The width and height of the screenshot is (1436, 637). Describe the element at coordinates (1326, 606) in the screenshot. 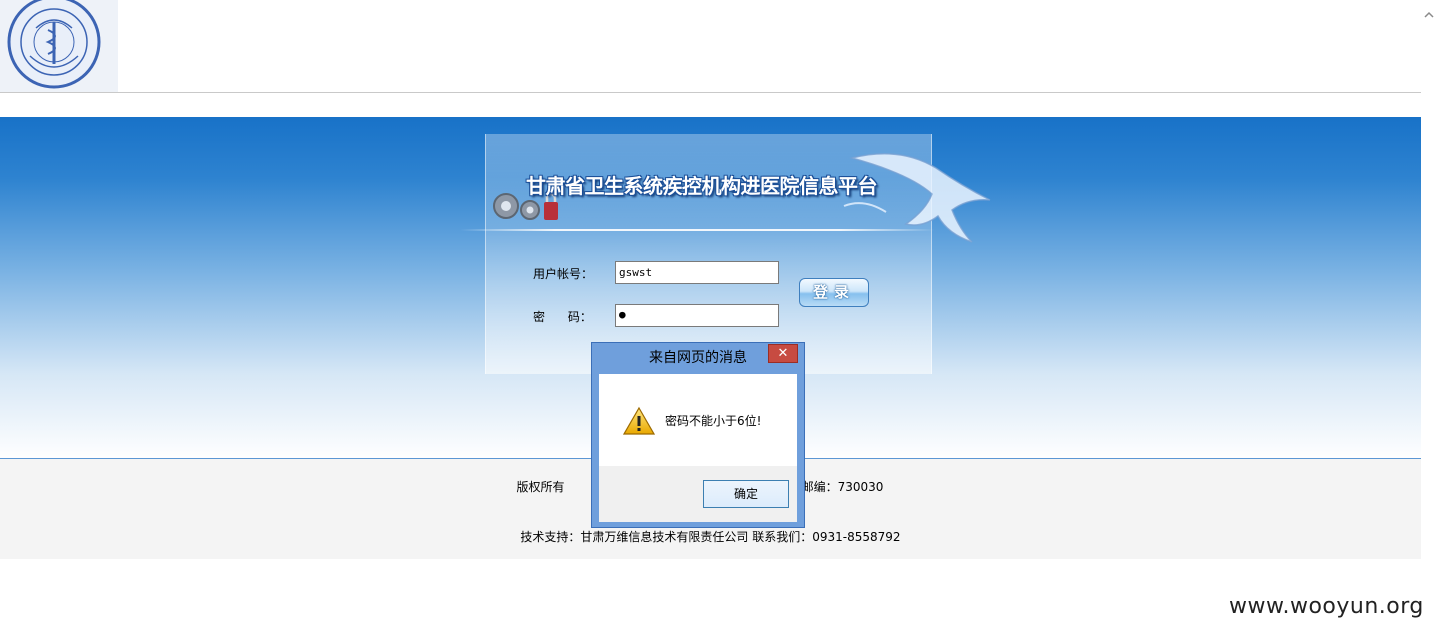

I see `watermark: www.wooyun.org` at that location.